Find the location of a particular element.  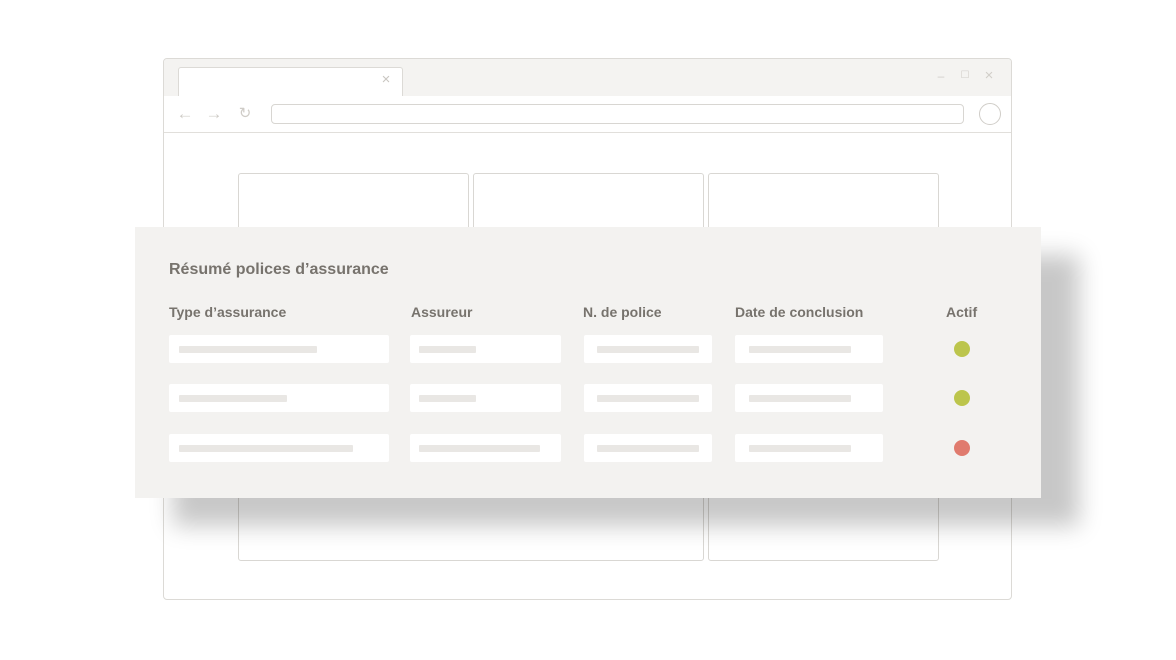

close-icon: × is located at coordinates (989, 75).